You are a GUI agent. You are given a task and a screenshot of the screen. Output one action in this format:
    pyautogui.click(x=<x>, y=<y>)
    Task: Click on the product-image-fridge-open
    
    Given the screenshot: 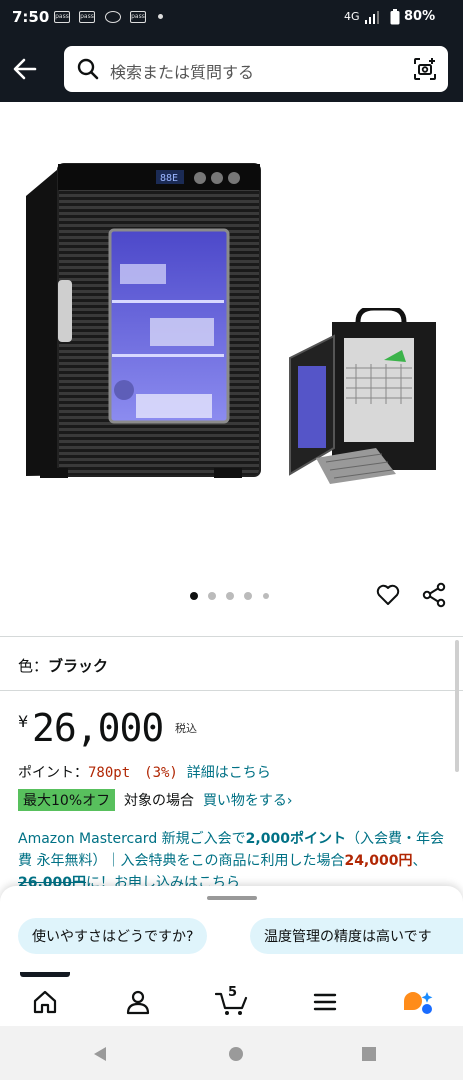 What is the action you would take?
    pyautogui.click(x=362, y=396)
    